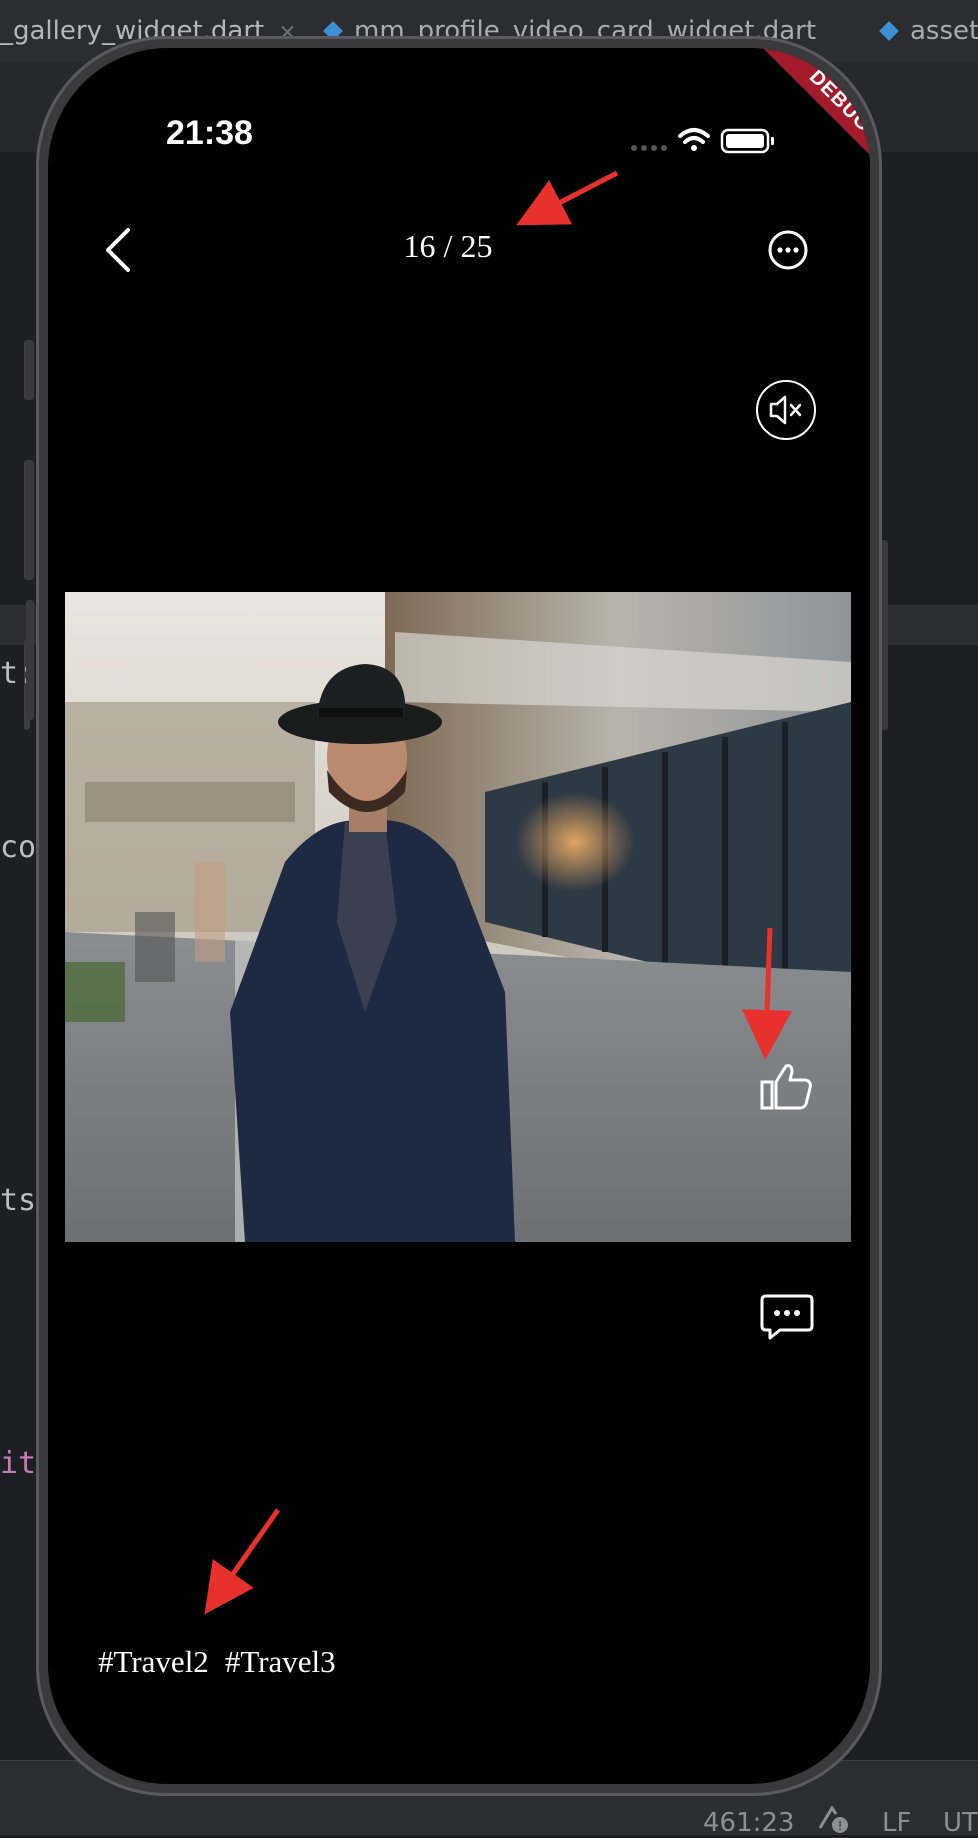  I want to click on phone-volume-up, so click(30, 520).